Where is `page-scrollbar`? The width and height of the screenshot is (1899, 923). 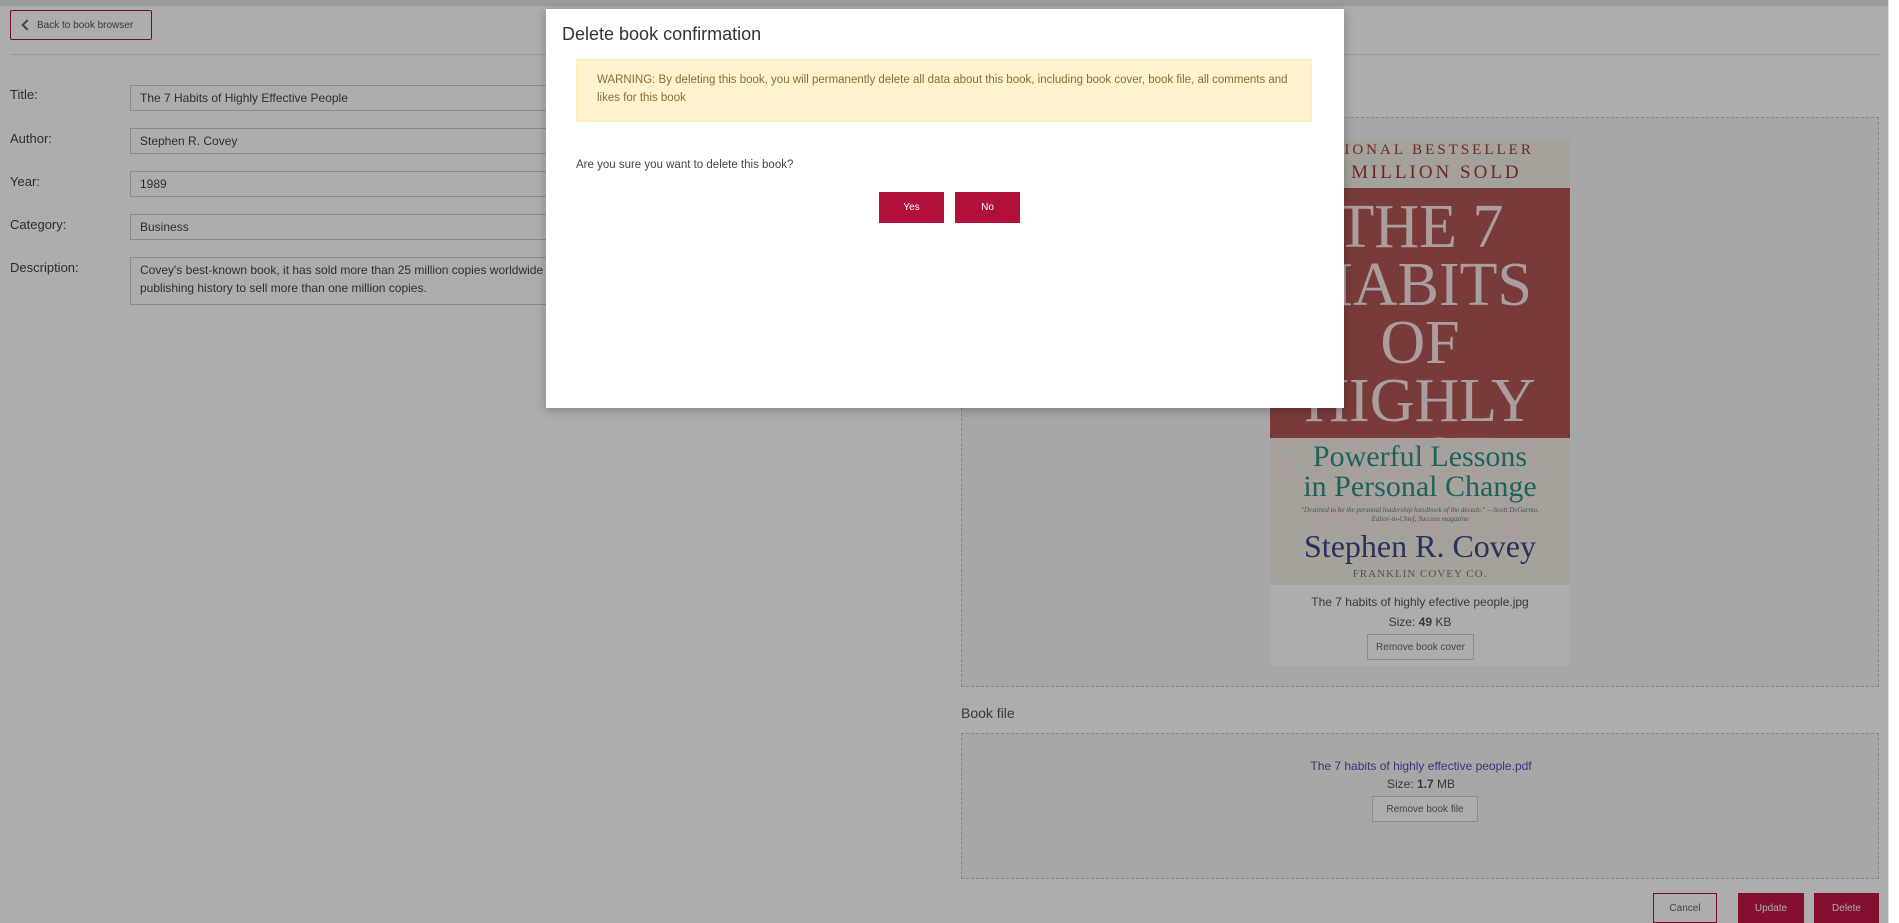
page-scrollbar is located at coordinates (1893, 461).